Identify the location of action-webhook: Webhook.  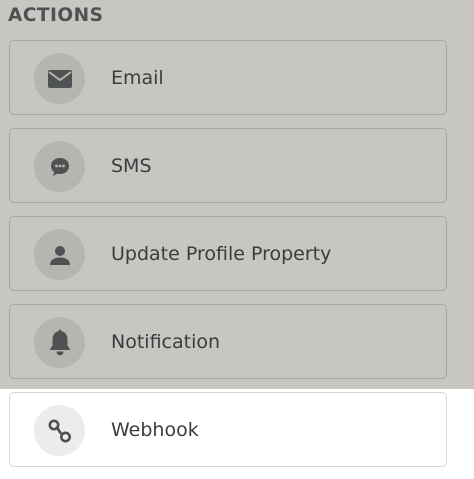
(228, 429).